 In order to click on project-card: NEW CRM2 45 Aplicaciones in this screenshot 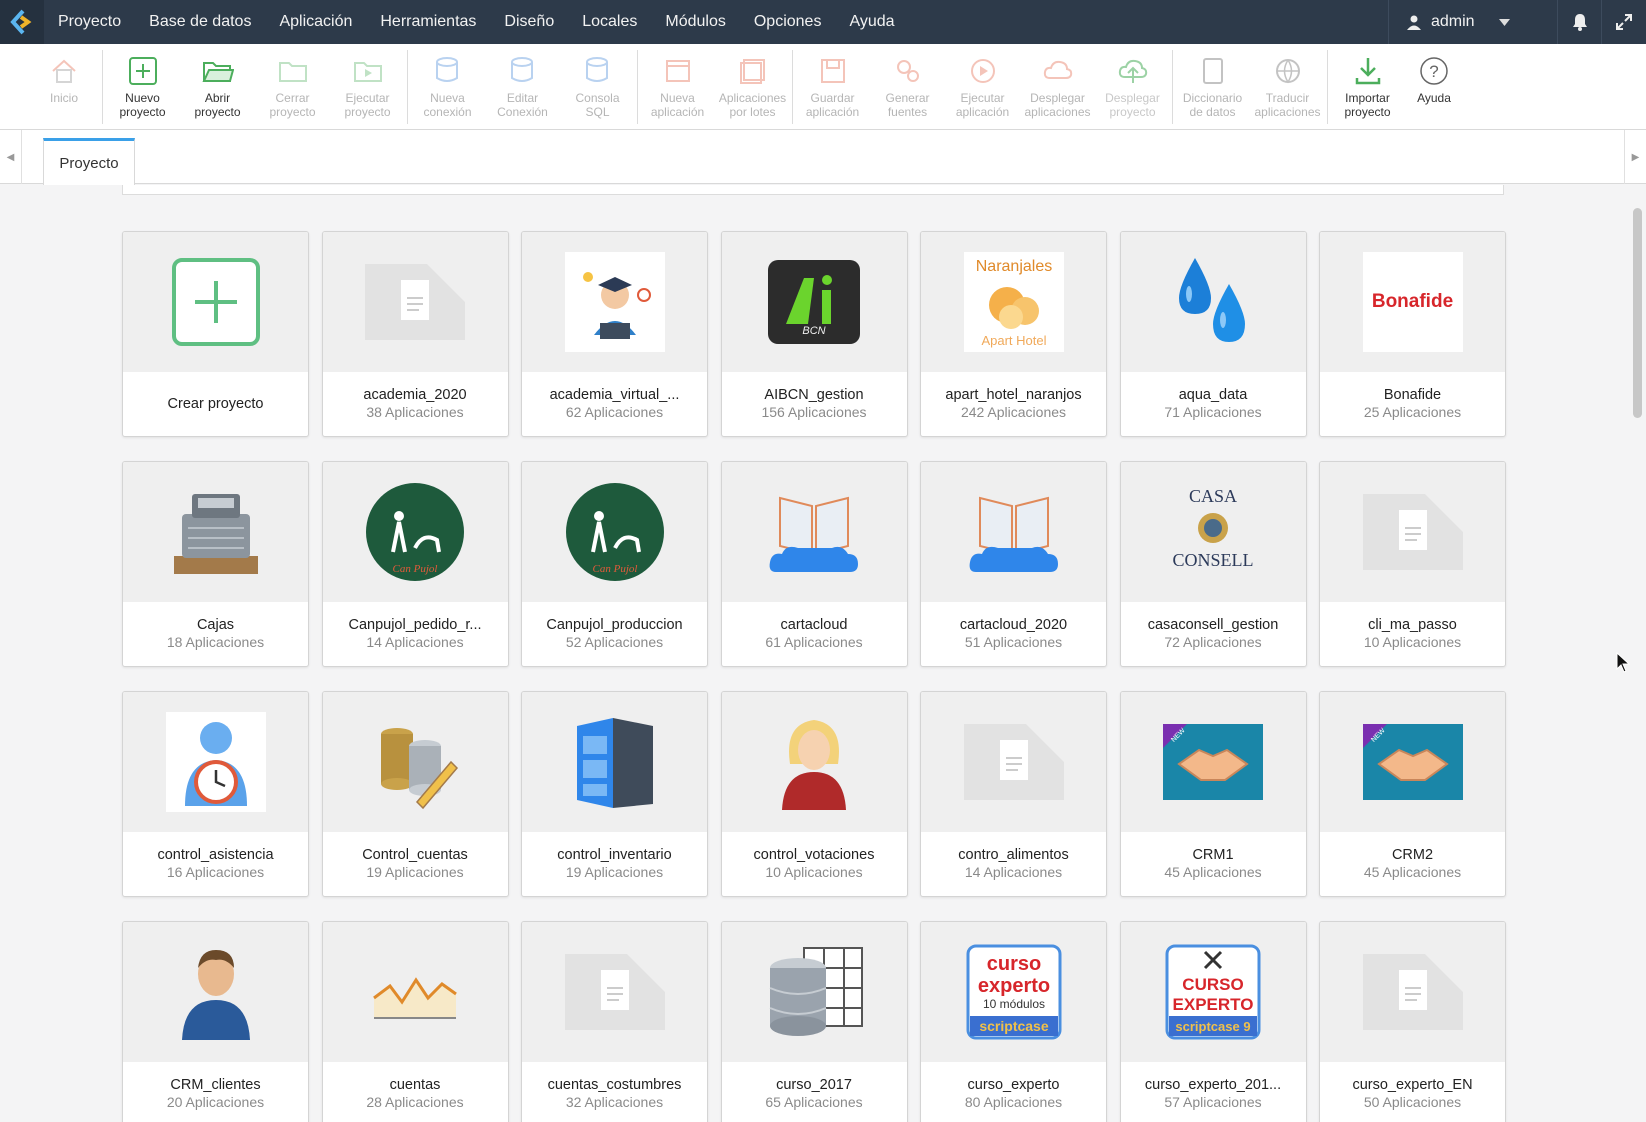, I will do `click(1412, 794)`.